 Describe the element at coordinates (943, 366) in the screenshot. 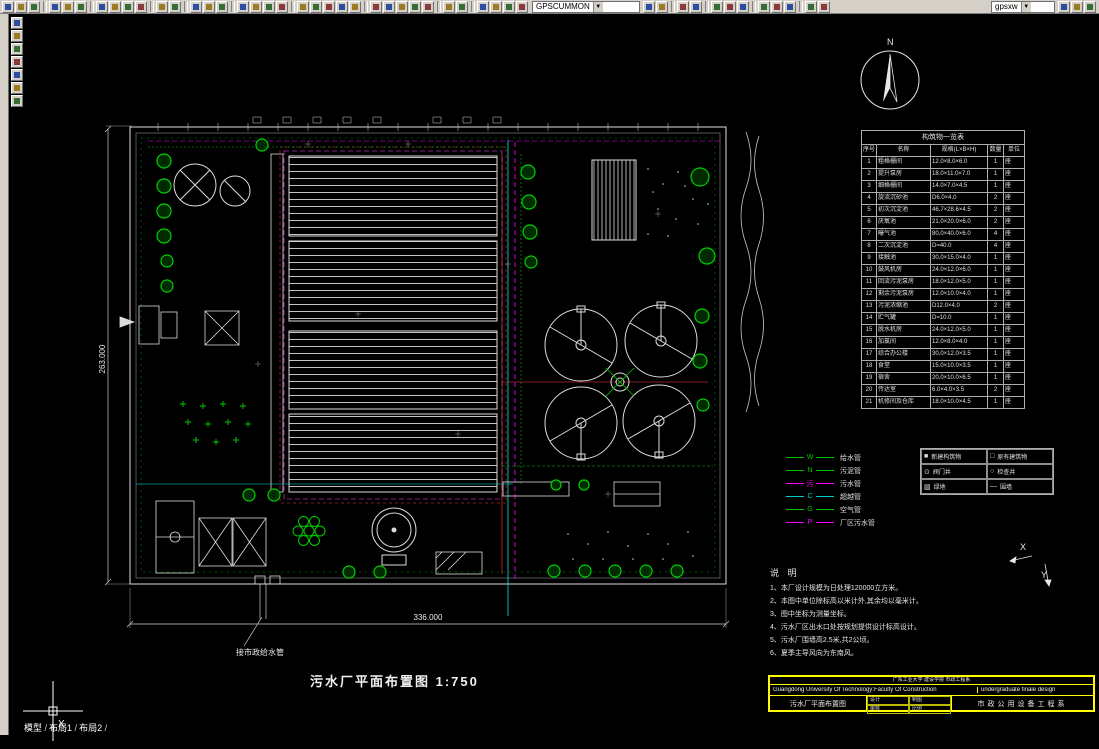

I see `structure-row: 18 食堂 15.0×10.0×3.5 1 座` at that location.